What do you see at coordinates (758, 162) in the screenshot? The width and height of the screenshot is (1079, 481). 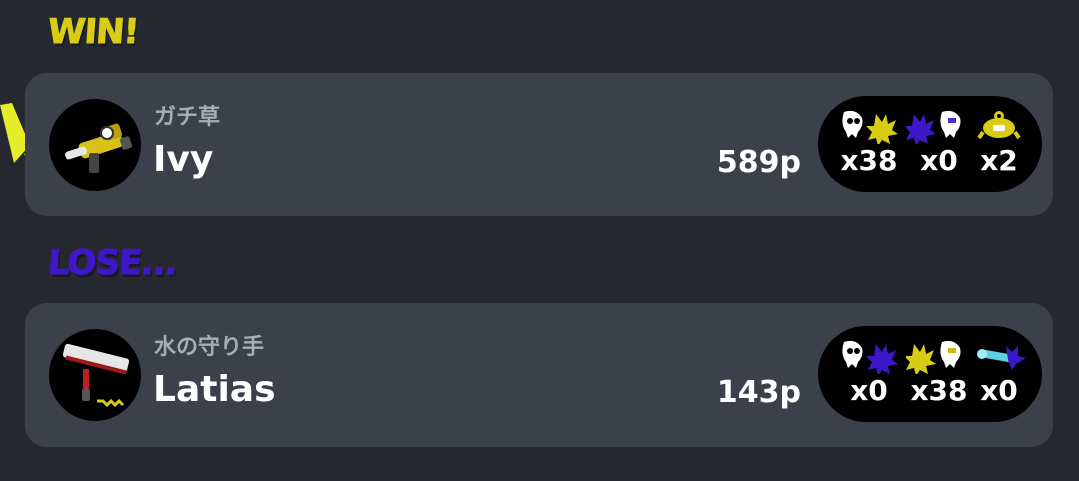 I see `player-points: 589p` at bounding box center [758, 162].